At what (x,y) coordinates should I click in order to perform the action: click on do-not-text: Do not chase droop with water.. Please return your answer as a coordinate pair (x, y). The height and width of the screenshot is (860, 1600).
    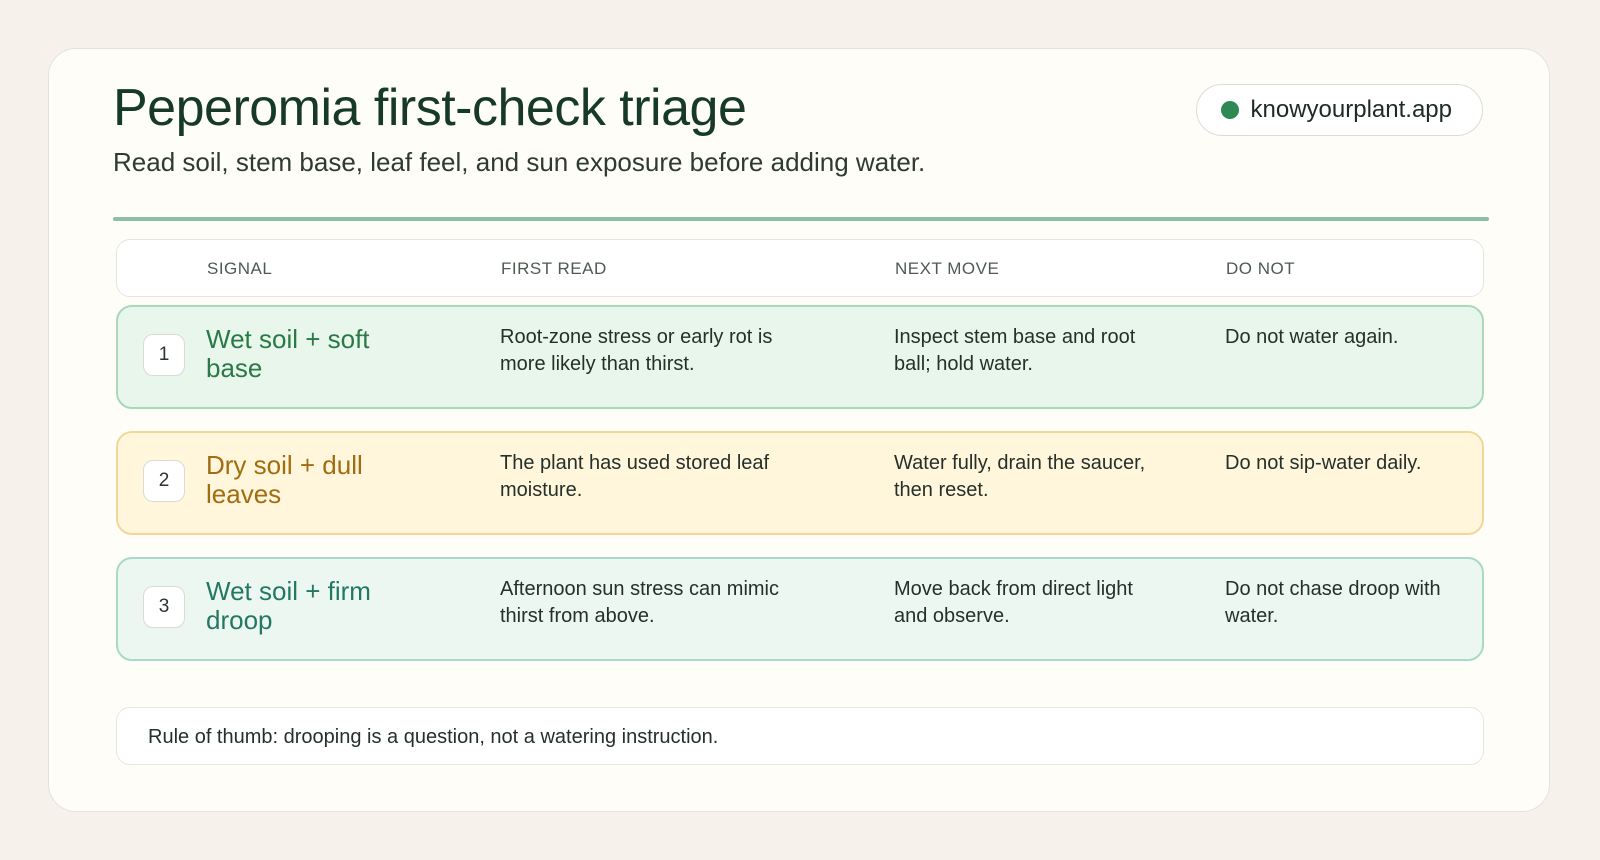
    Looking at the image, I should click on (1333, 602).